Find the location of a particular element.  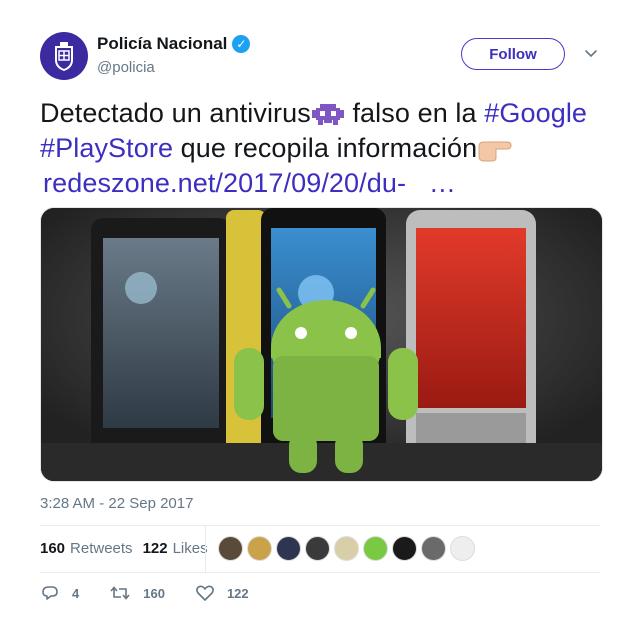

tweet-actions: 4 160 122 is located at coordinates (159, 593).